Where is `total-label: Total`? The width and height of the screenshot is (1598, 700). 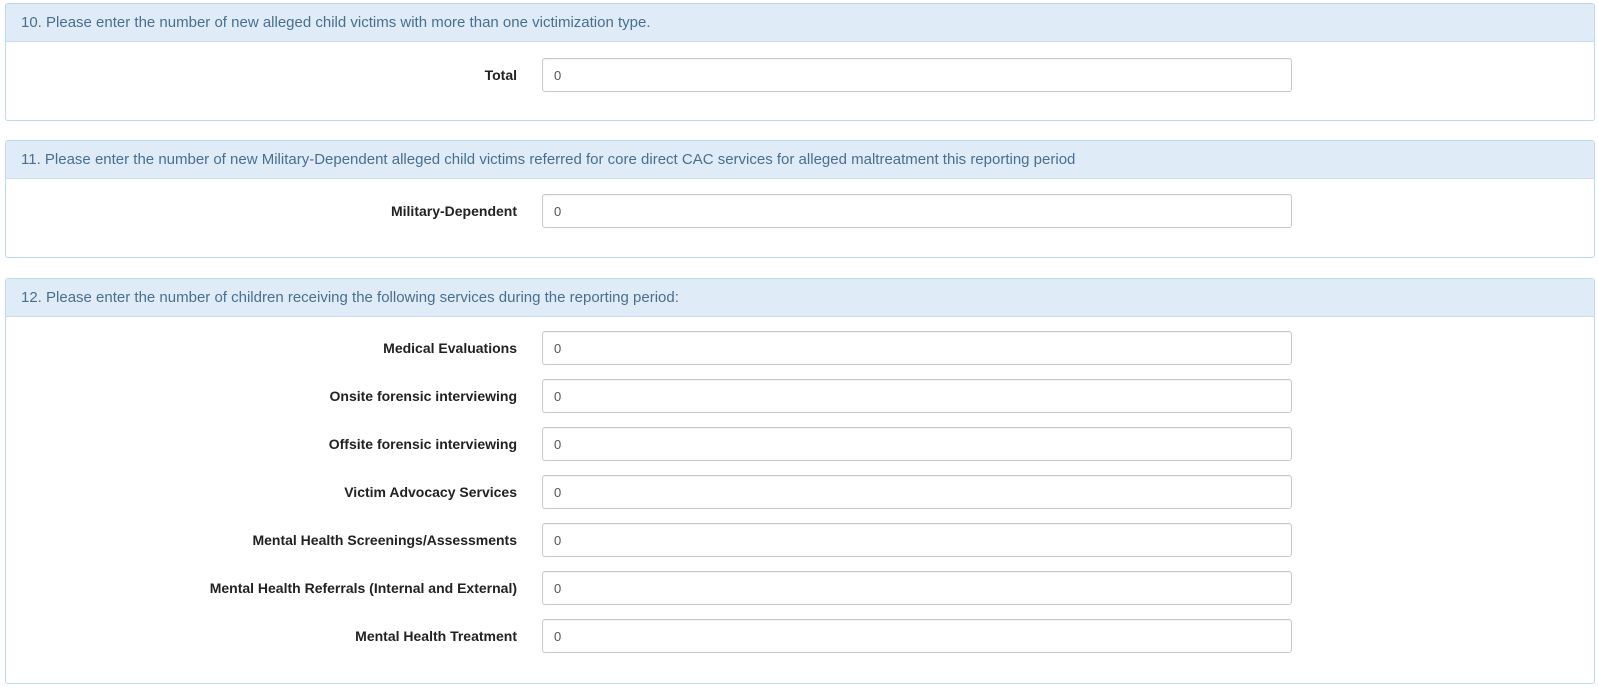 total-label: Total is located at coordinates (500, 75).